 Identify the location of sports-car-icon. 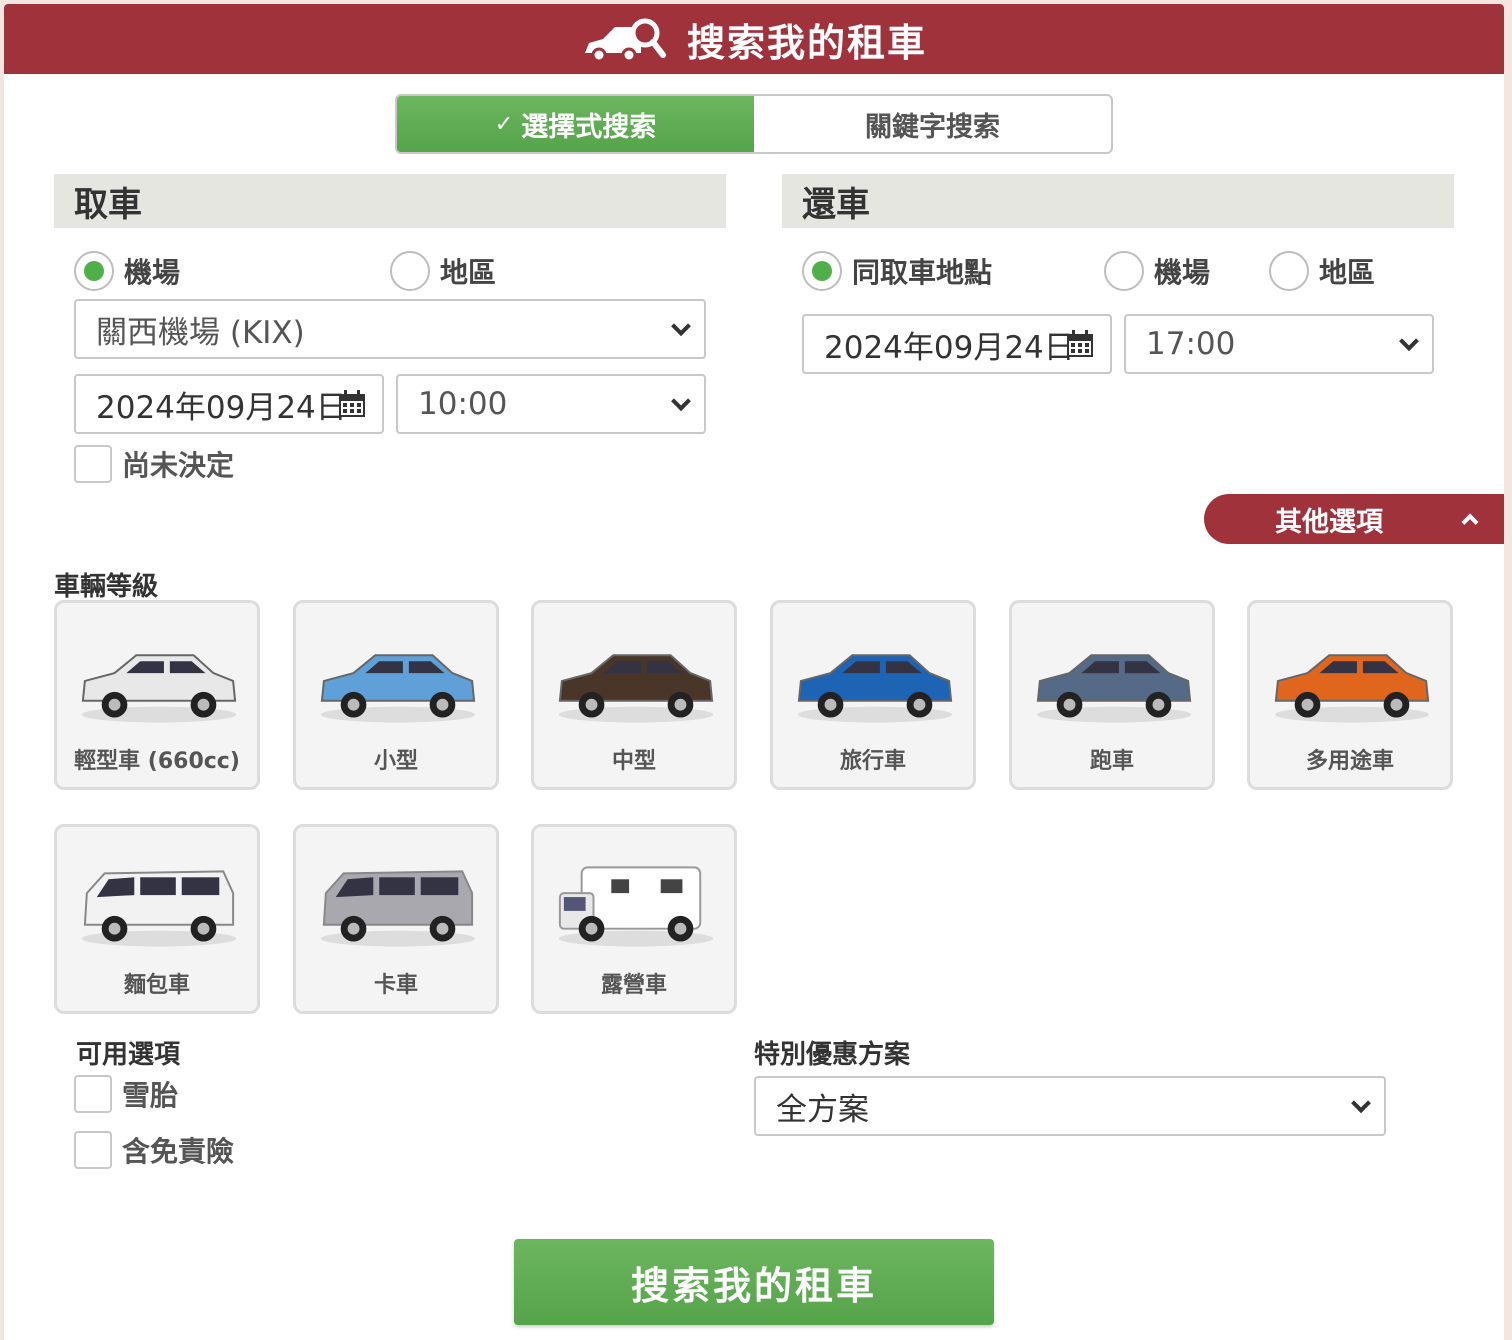
(1114, 688).